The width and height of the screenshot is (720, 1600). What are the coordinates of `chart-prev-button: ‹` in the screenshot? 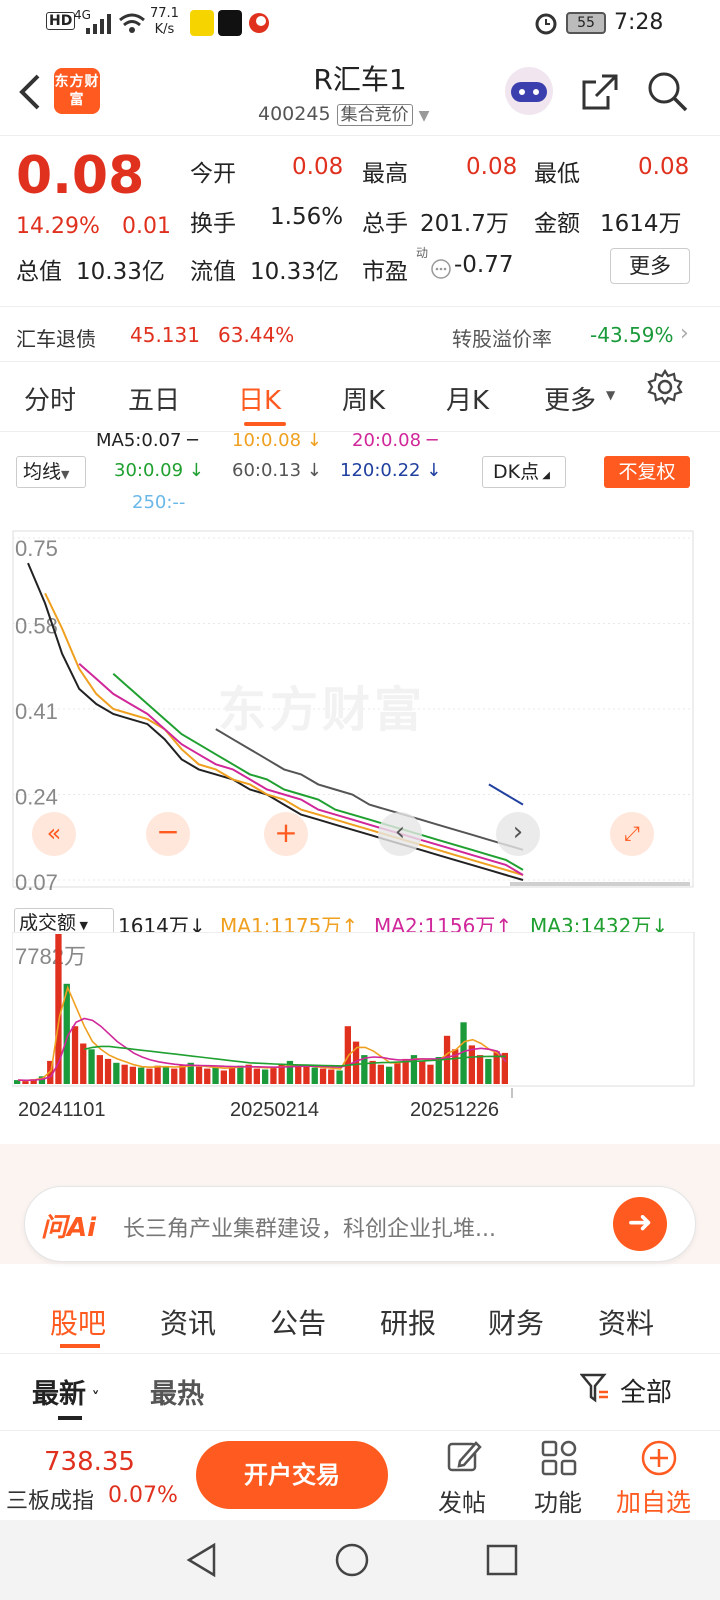 It's located at (400, 834).